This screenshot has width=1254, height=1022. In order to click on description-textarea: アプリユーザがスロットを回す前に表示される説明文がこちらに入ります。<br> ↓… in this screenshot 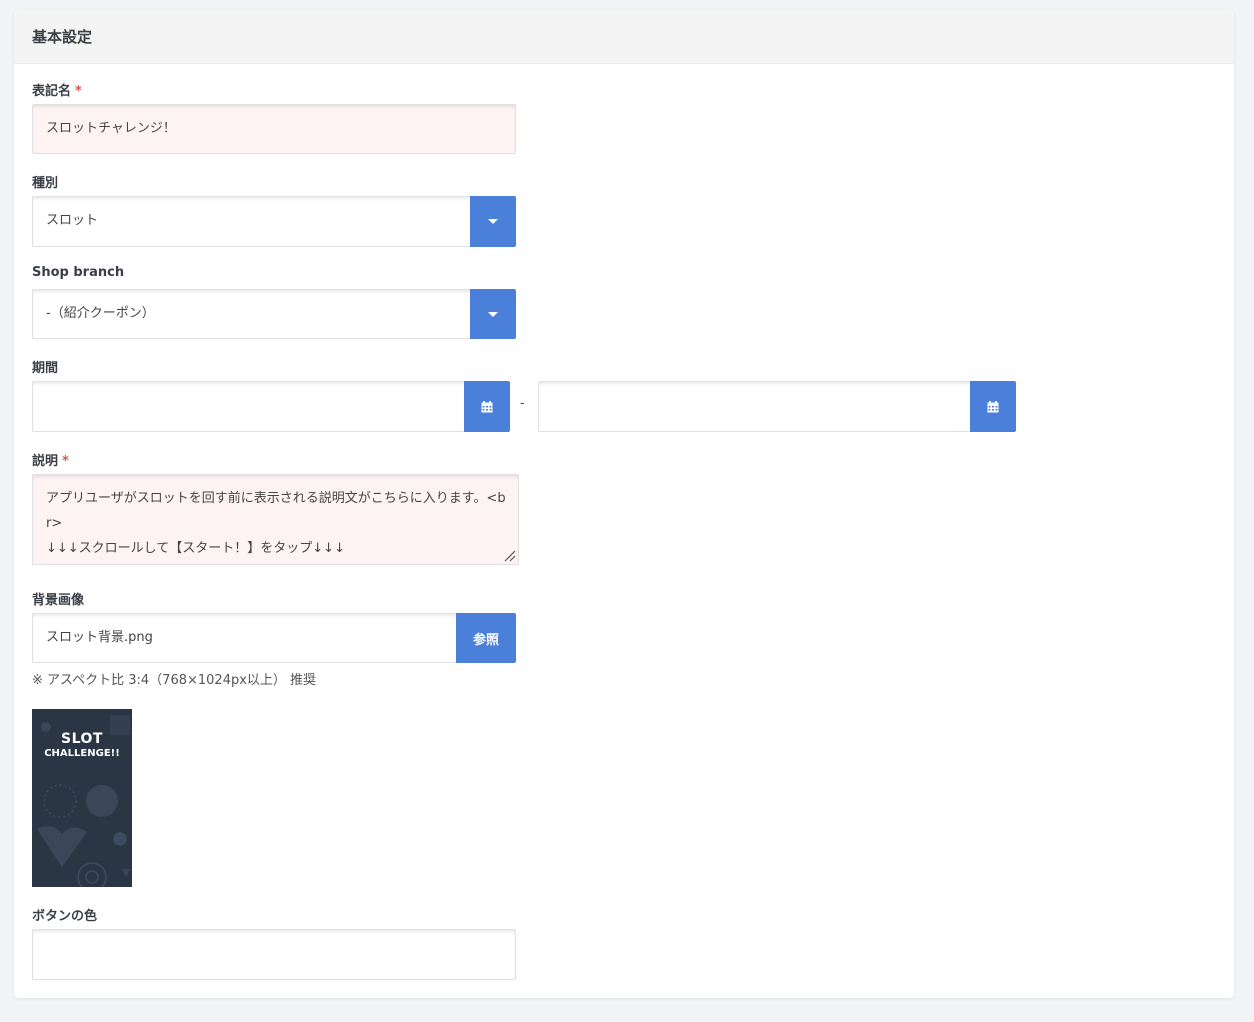, I will do `click(275, 519)`.